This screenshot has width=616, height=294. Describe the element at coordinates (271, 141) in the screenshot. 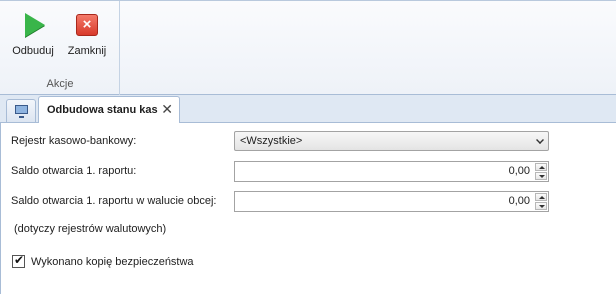

I see `register-select-value: <Wszystkie>` at that location.